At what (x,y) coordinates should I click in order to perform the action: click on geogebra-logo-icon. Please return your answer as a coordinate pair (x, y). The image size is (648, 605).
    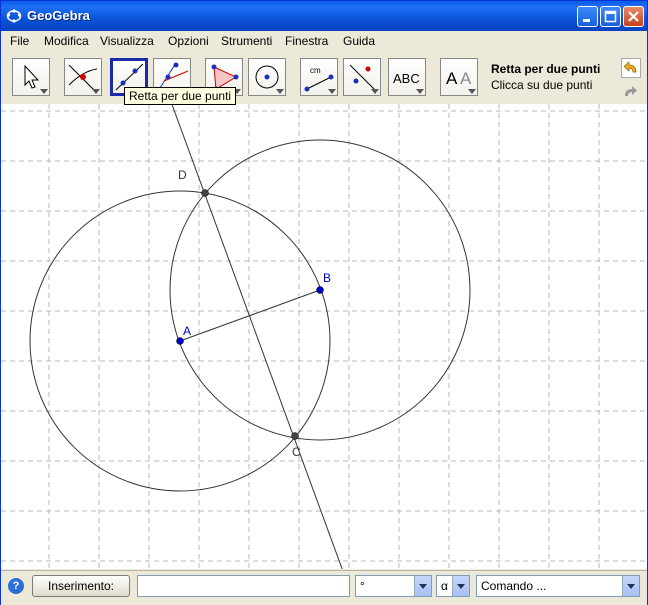
    Looking at the image, I should click on (14, 16).